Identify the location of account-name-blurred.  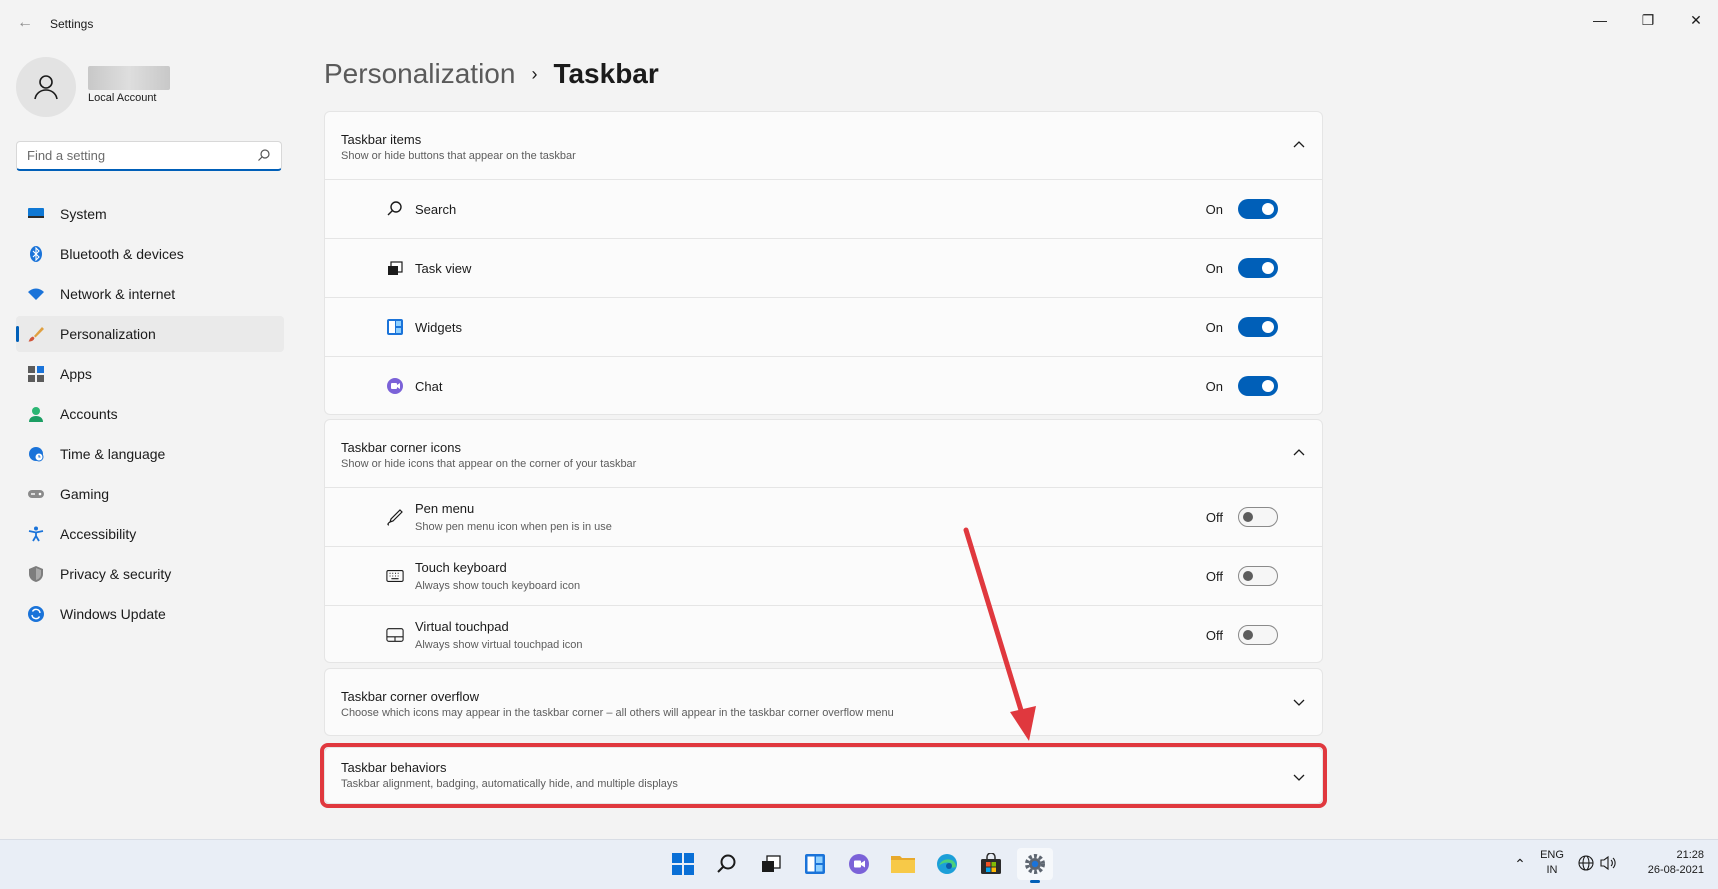
(129, 78).